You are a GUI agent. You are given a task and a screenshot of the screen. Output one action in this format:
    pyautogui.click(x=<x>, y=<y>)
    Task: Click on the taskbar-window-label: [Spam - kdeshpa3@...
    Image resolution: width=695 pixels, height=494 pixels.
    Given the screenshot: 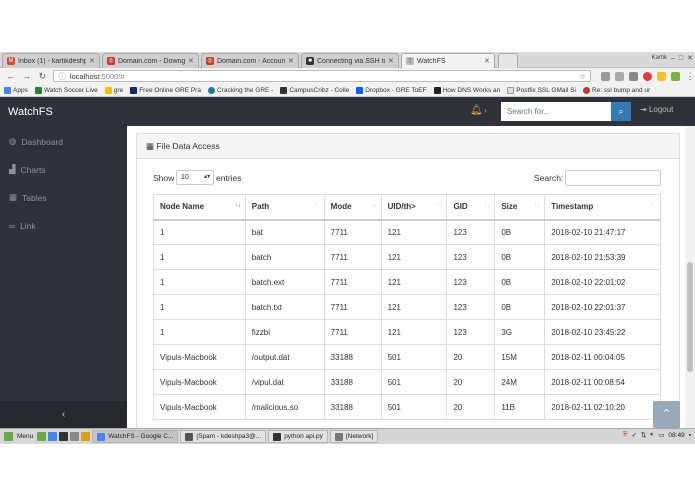 What is the action you would take?
    pyautogui.click(x=229, y=436)
    